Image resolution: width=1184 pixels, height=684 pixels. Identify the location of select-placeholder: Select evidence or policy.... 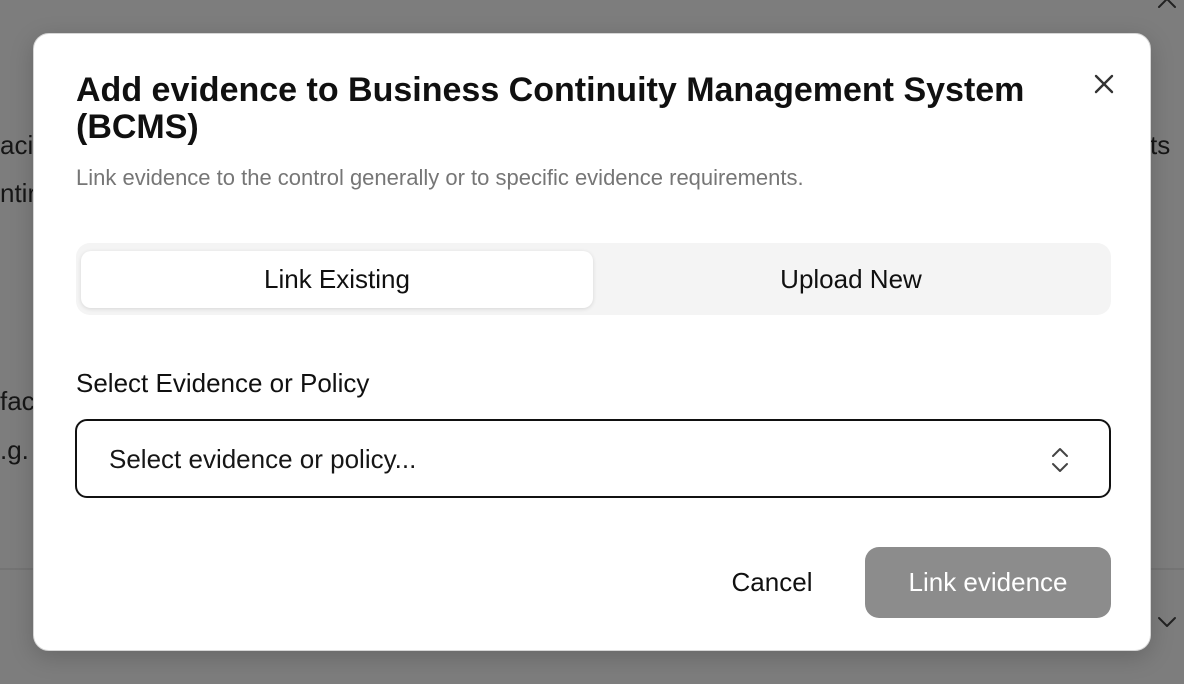
(263, 459).